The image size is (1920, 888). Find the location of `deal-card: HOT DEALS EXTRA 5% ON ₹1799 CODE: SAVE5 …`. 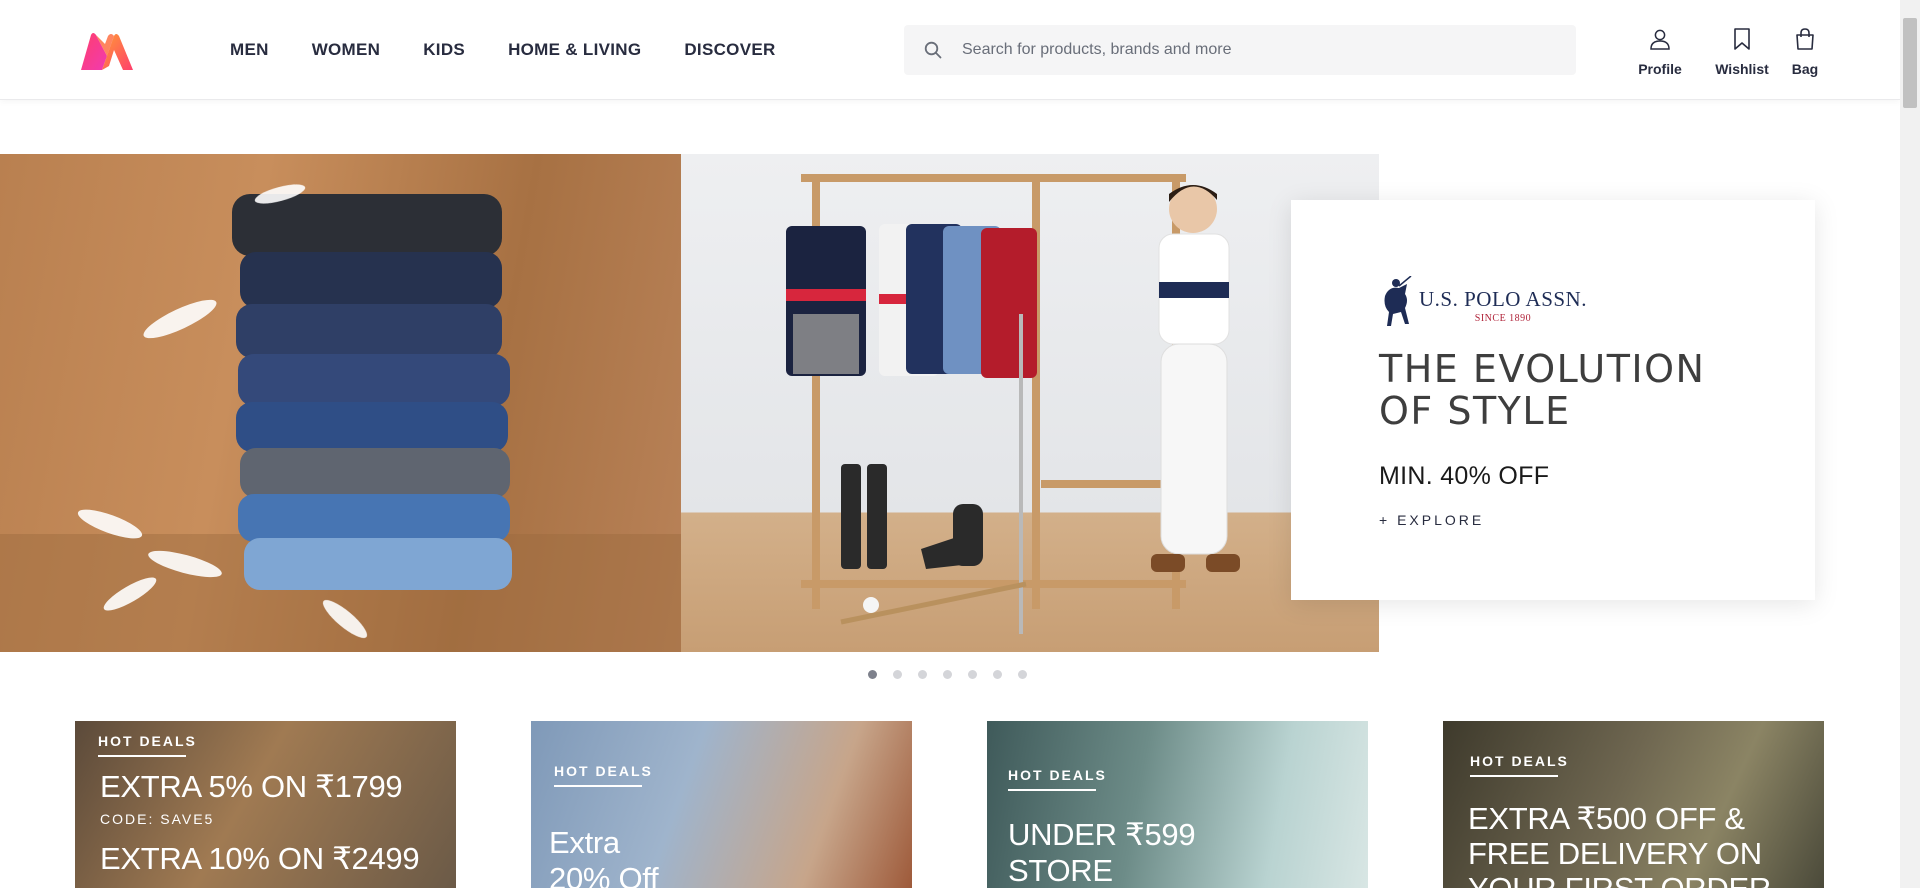

deal-card: HOT DEALS EXTRA 5% ON ₹1799 CODE: SAVE5 … is located at coordinates (265, 804).